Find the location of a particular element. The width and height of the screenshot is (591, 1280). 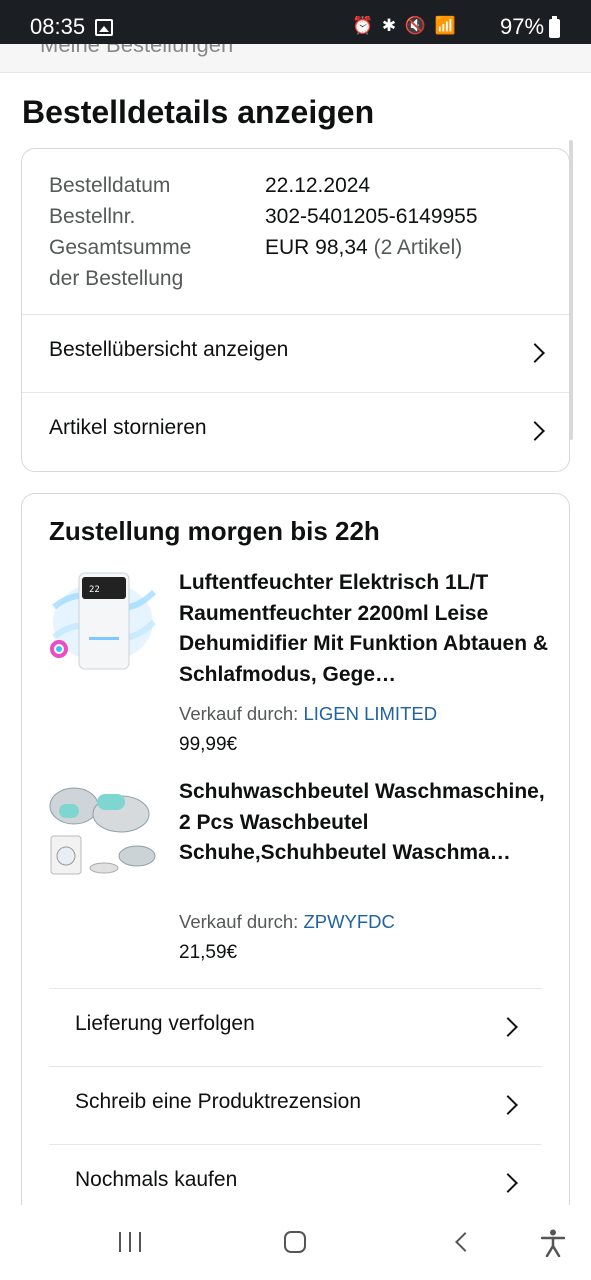

status-icons: ⏰ ✱ 🔇 📶 is located at coordinates (405, 25).